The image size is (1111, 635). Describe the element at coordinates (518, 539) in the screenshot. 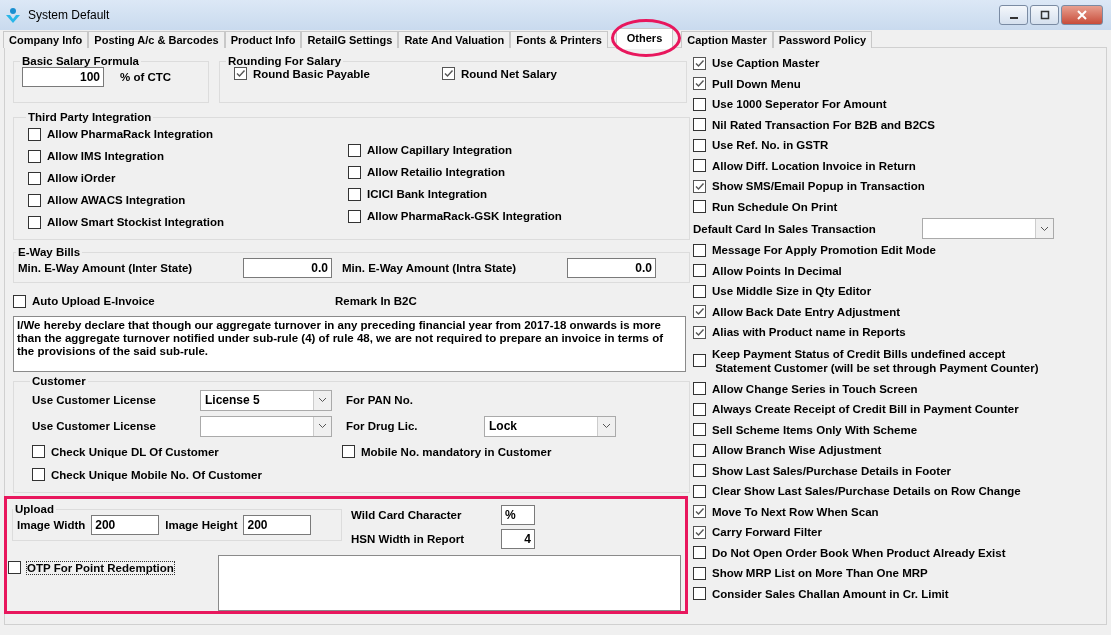

I see `input-field: 4` at that location.